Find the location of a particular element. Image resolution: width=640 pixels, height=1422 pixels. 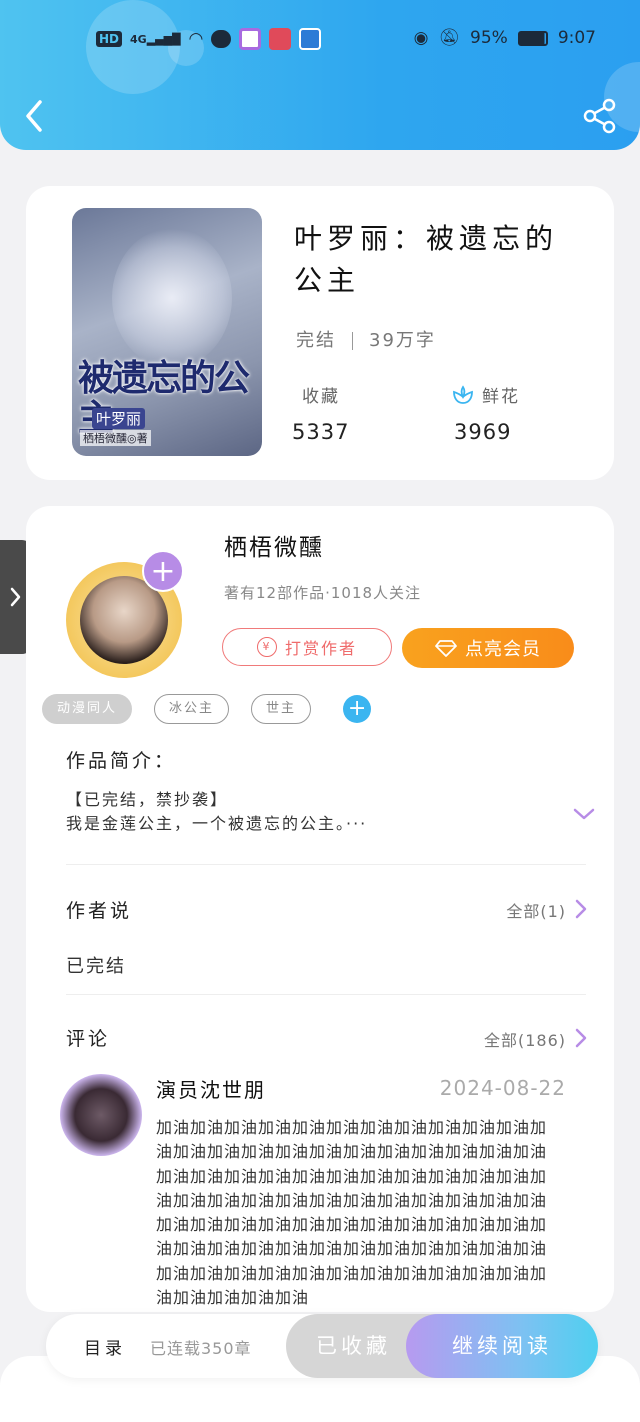

collect-count: 5337 is located at coordinates (321, 432).